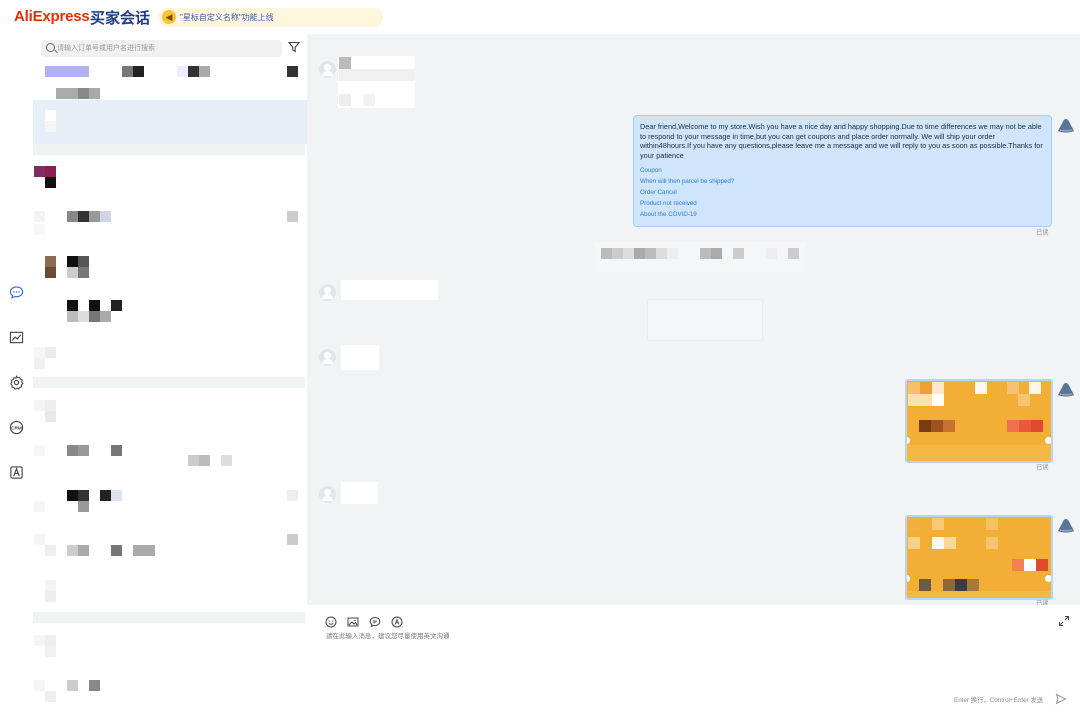 The image size is (1080, 720). What do you see at coordinates (842, 182) in the screenshot?
I see `quick-link-shipping: When will then parcel be shipped?` at bounding box center [842, 182].